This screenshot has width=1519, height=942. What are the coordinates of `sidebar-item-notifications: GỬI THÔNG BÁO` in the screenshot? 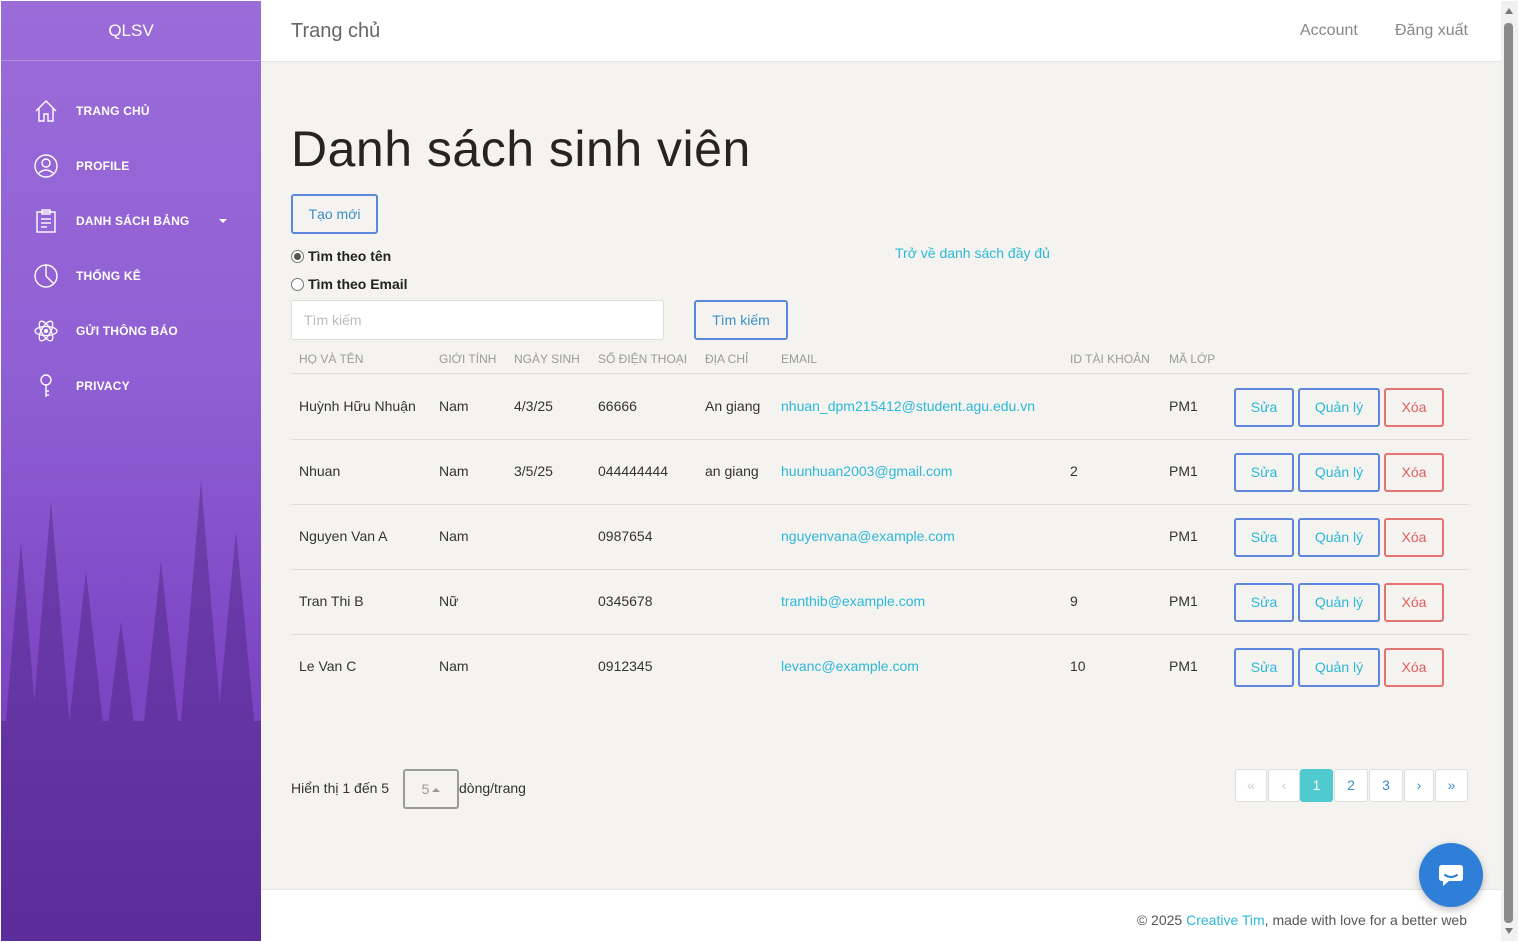 It's located at (131, 330).